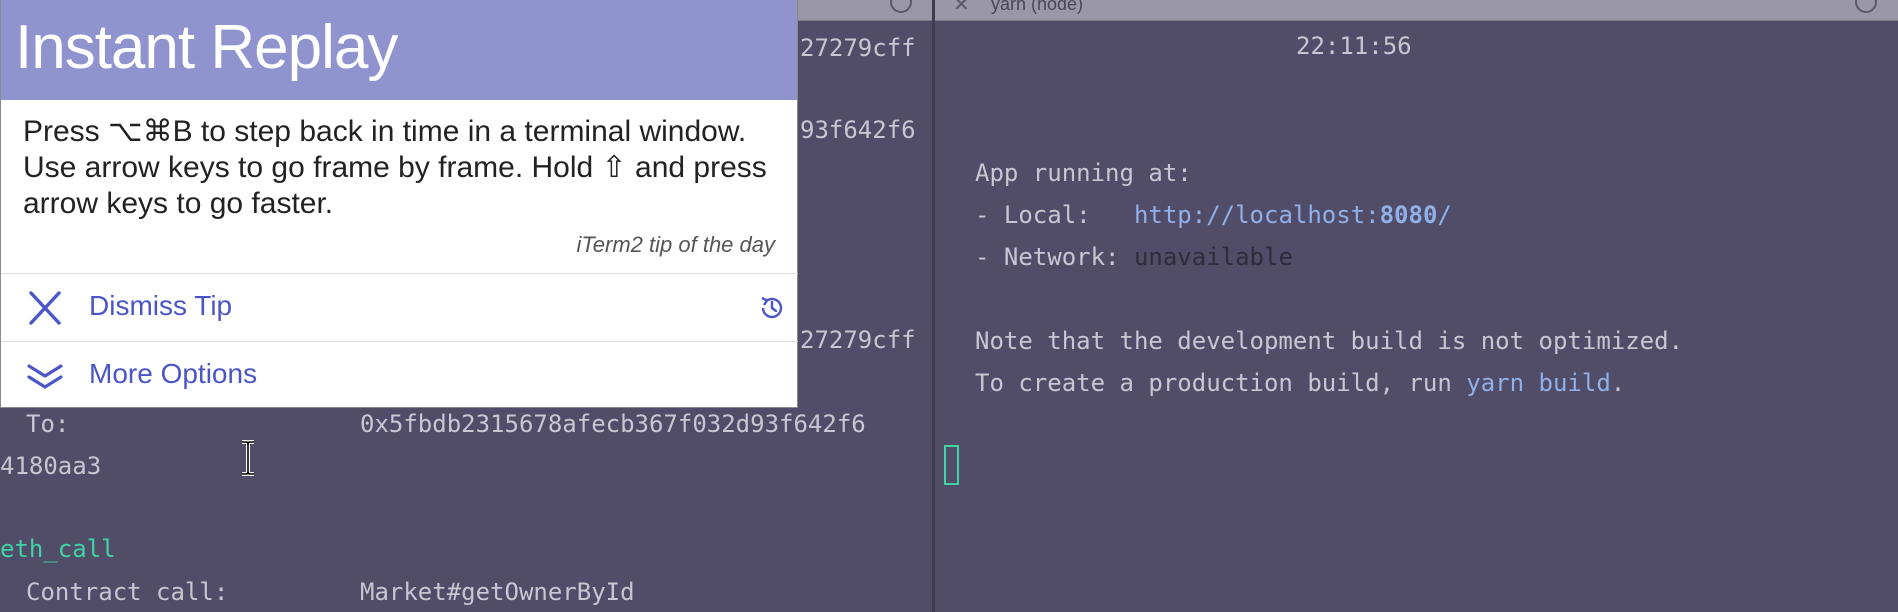 This screenshot has width=1898, height=612. Describe the element at coordinates (399, 307) in the screenshot. I see `dismiss-tip-button: Dismiss Tip` at that location.